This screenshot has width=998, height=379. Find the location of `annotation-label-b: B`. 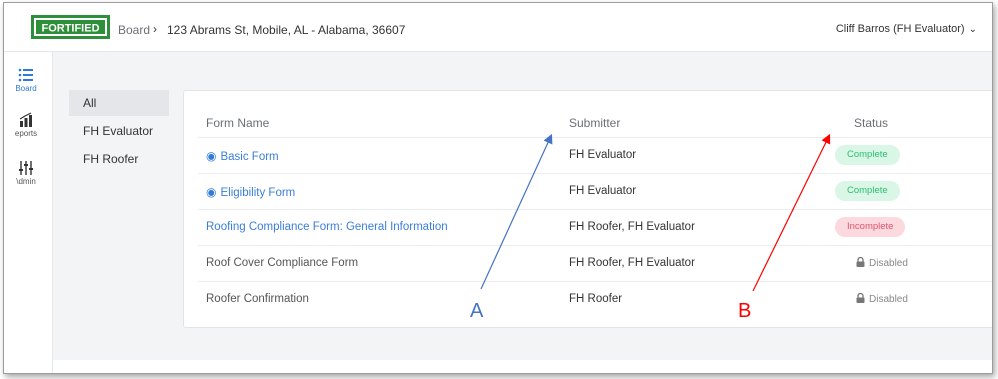

annotation-label-b: B is located at coordinates (745, 311).